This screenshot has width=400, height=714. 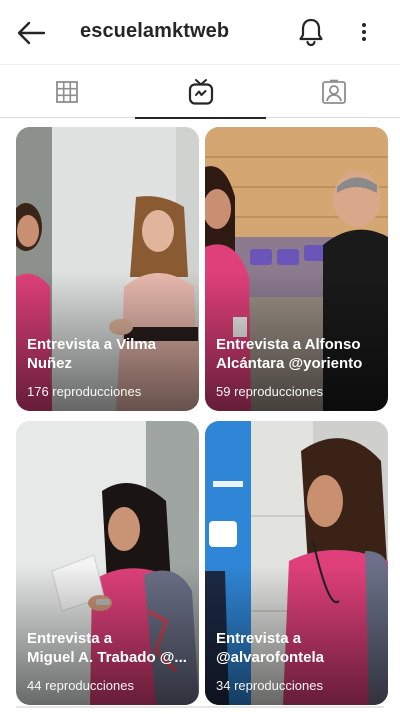 I want to click on profile-tabs, so click(x=200, y=91).